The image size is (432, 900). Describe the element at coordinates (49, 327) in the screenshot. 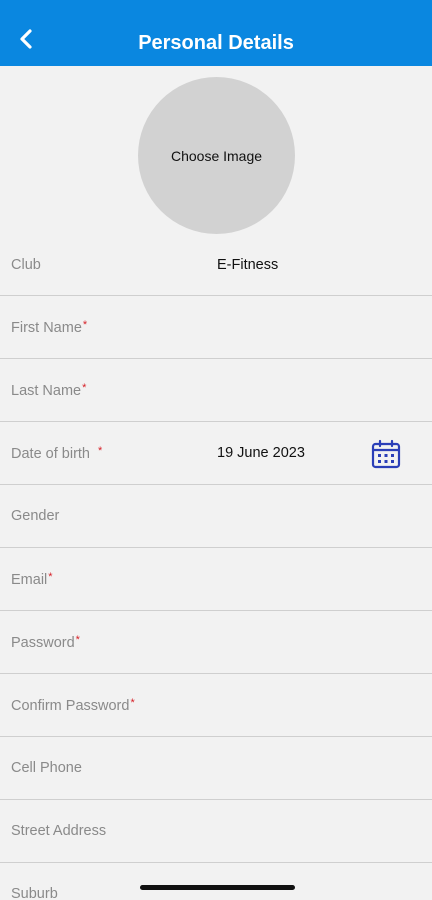

I see `first-name-label: First Name*` at that location.